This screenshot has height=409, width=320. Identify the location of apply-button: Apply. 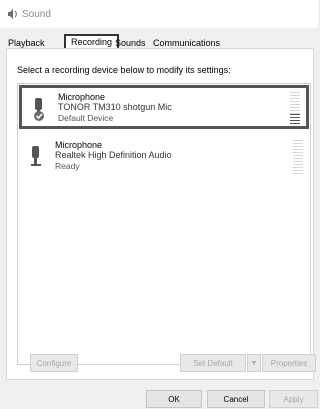
(293, 399).